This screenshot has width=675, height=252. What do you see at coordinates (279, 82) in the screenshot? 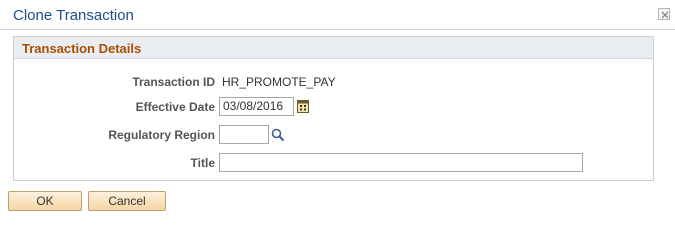
I see `transaction-id-value: HR_PROMOTE_PAY` at bounding box center [279, 82].